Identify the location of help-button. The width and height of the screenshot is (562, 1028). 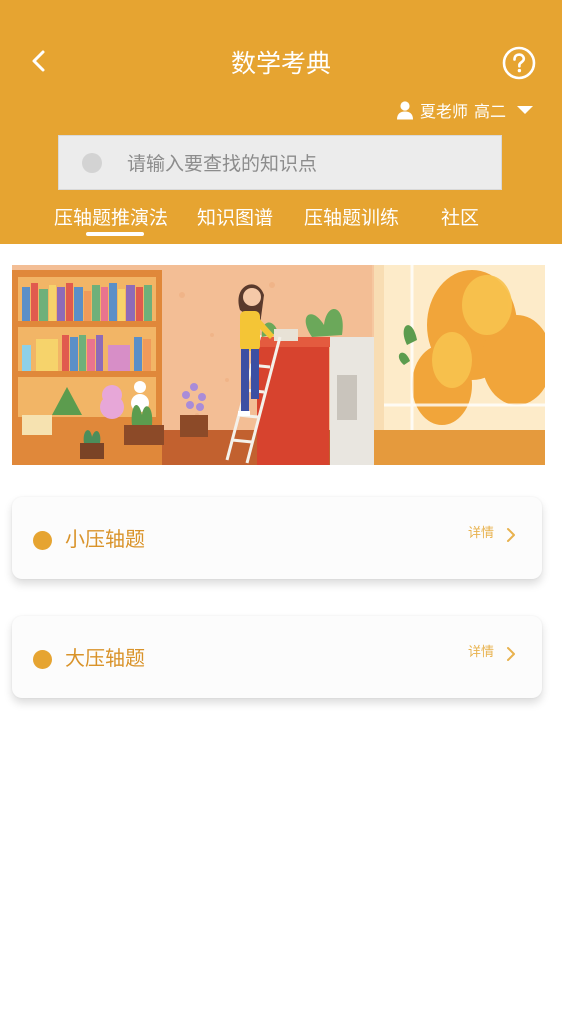
(519, 63).